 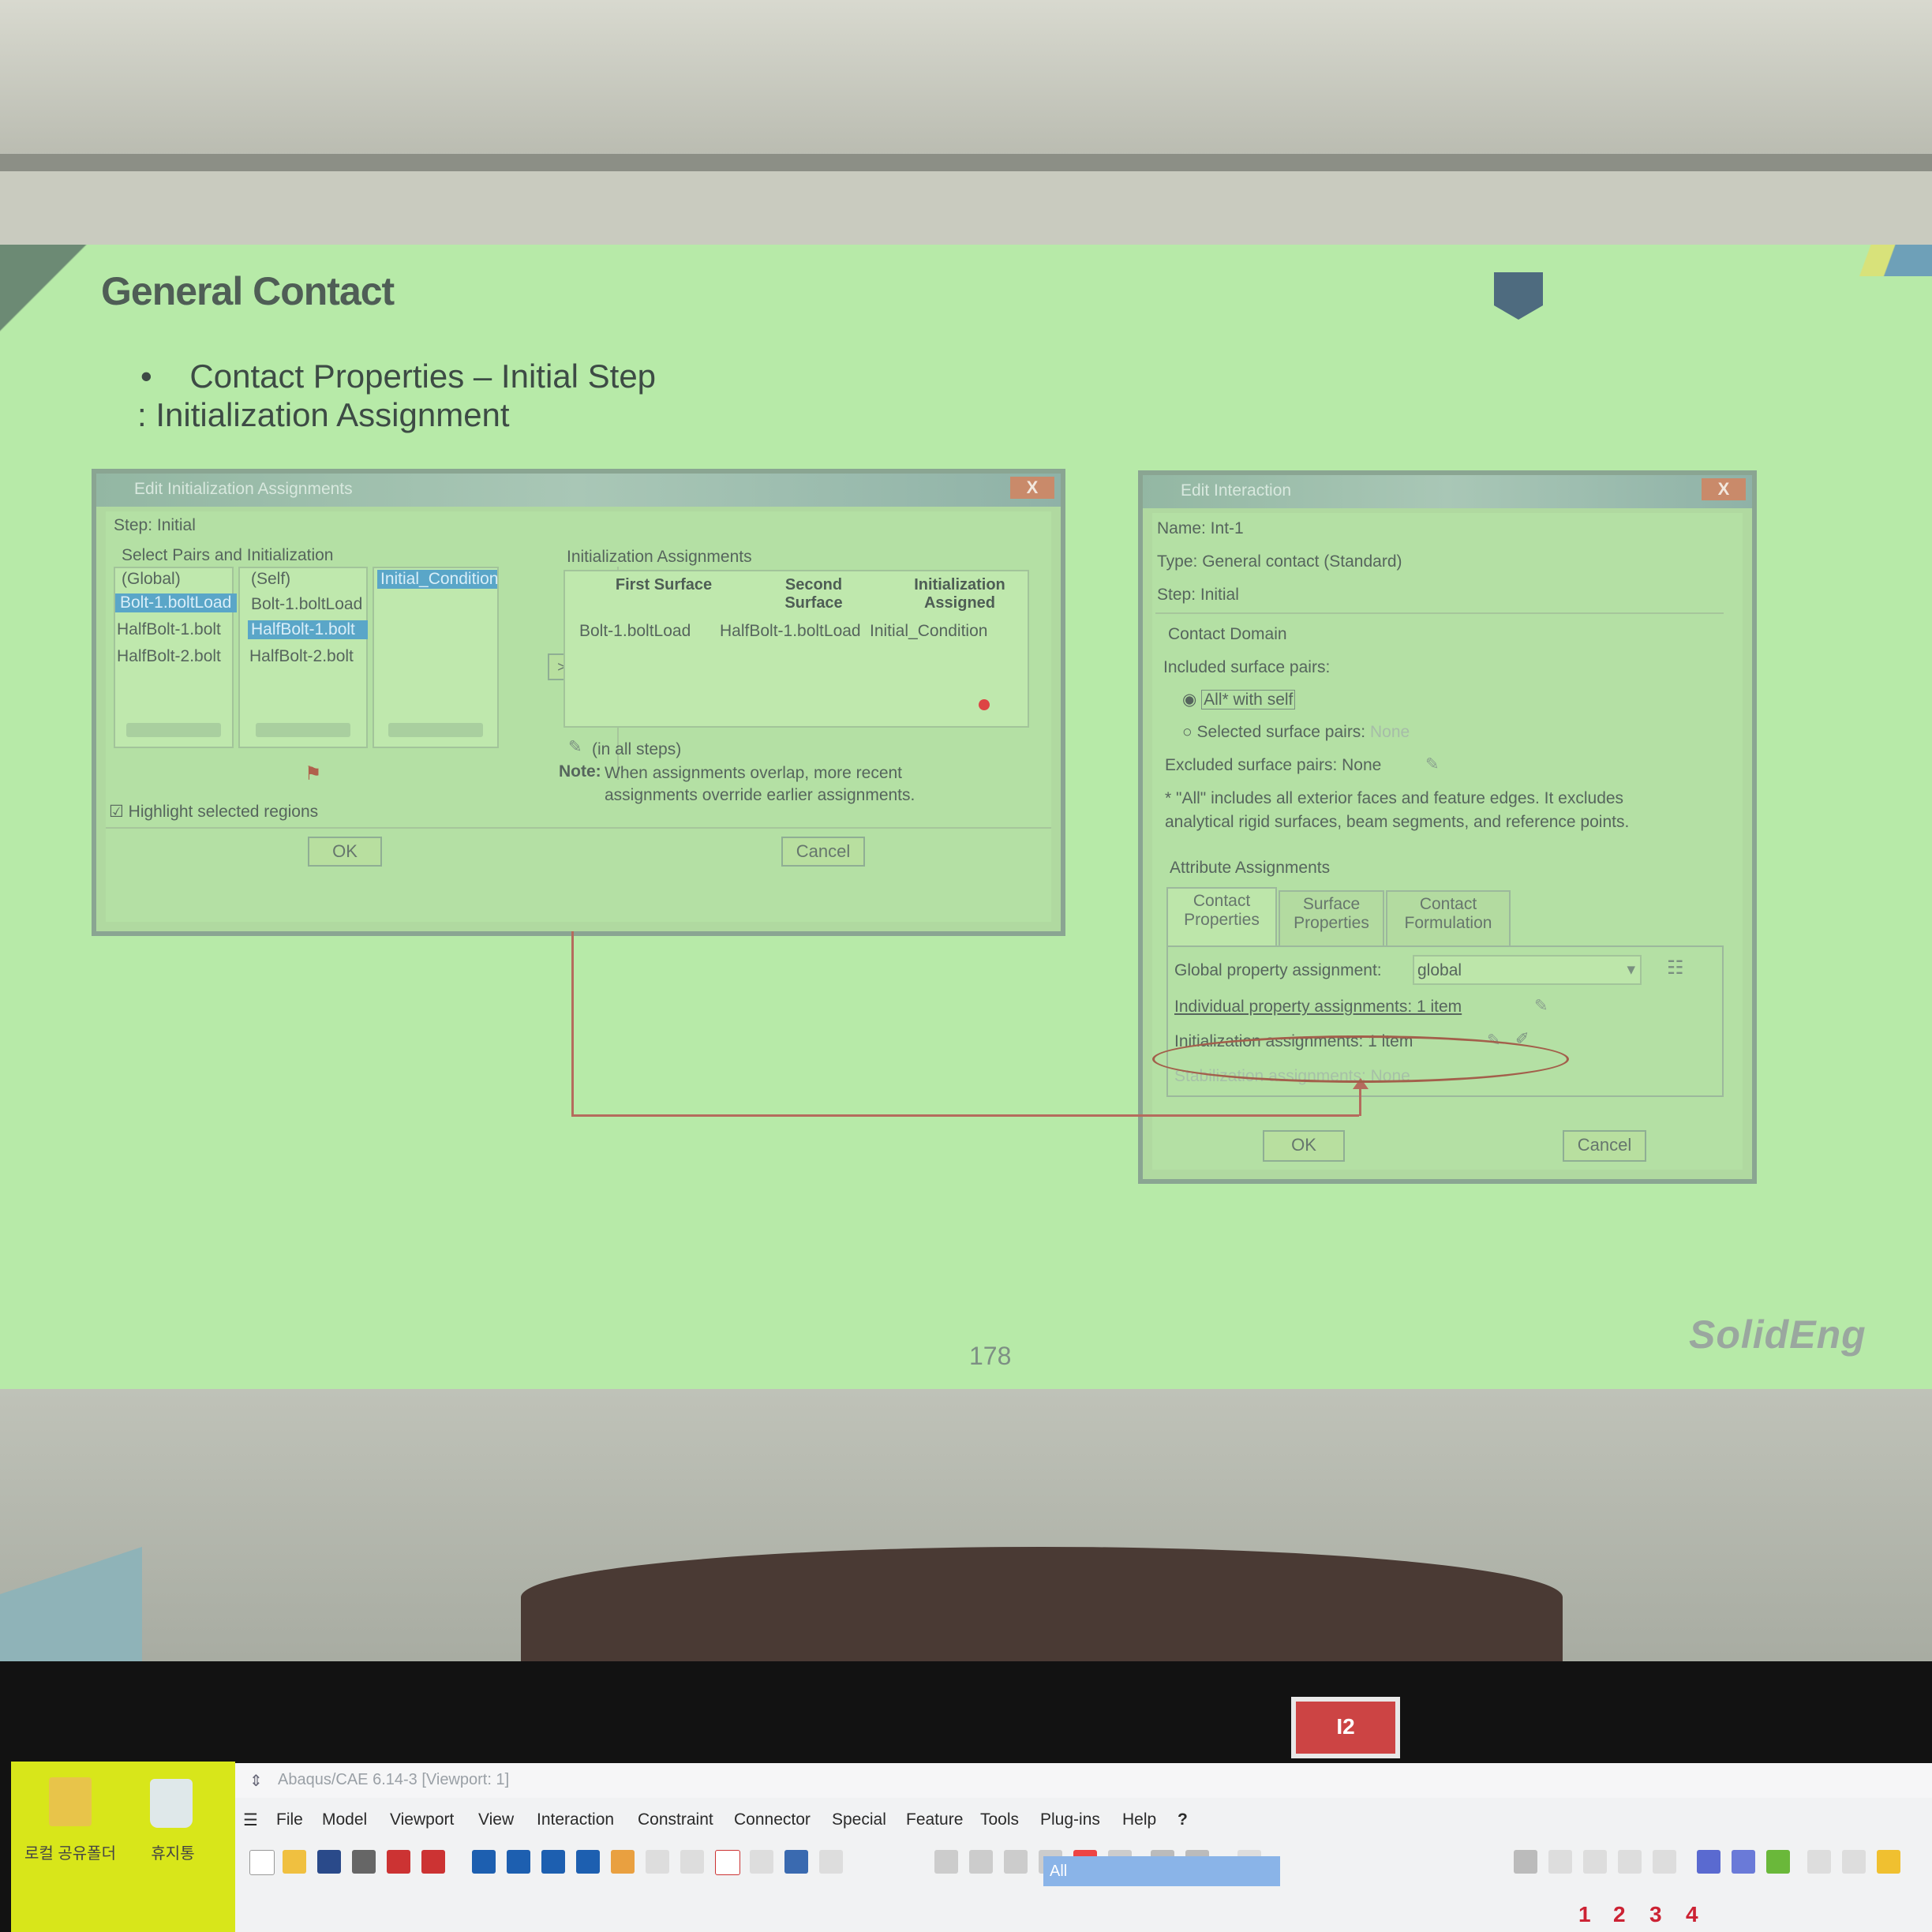 What do you see at coordinates (1161, 1871) in the screenshot?
I see `selection-filter-select: All` at bounding box center [1161, 1871].